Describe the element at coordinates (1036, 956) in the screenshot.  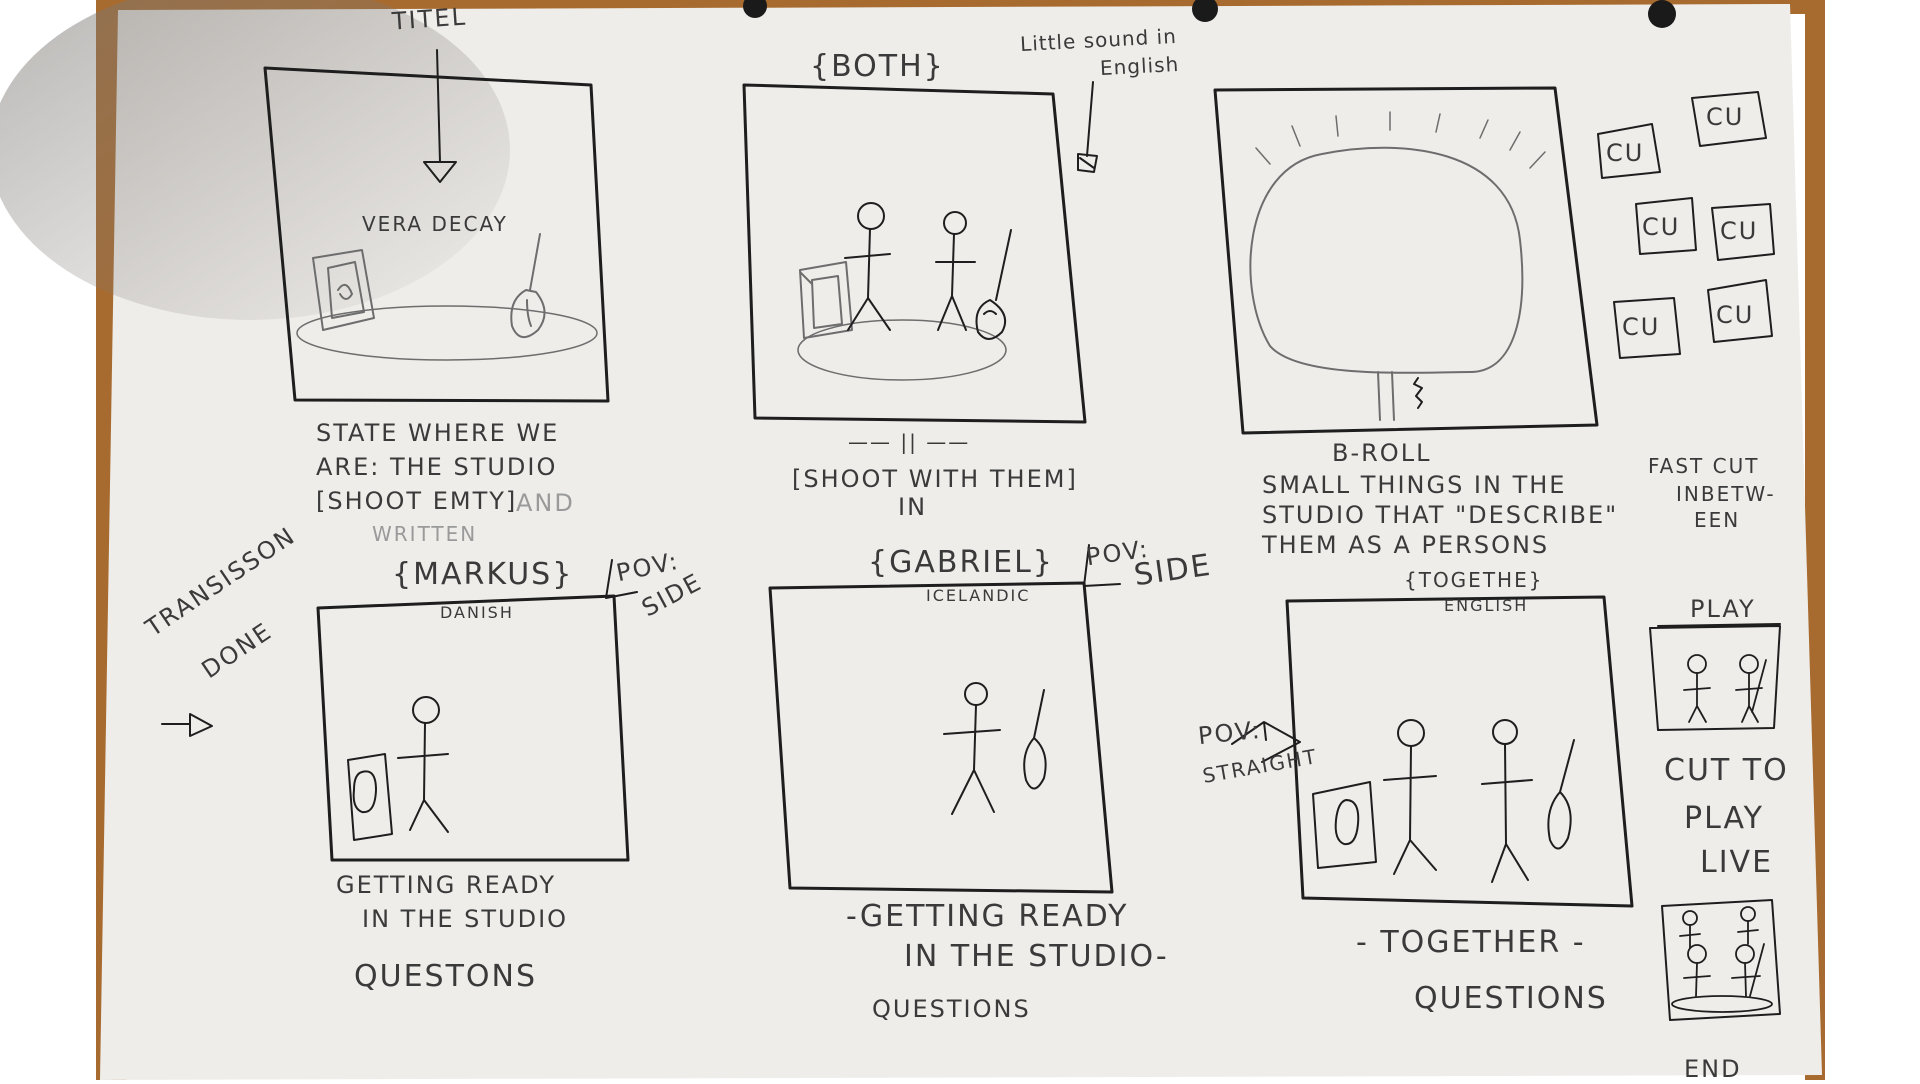
I see `panel-5-caption-line-2: IN THE STUDIO-` at that location.